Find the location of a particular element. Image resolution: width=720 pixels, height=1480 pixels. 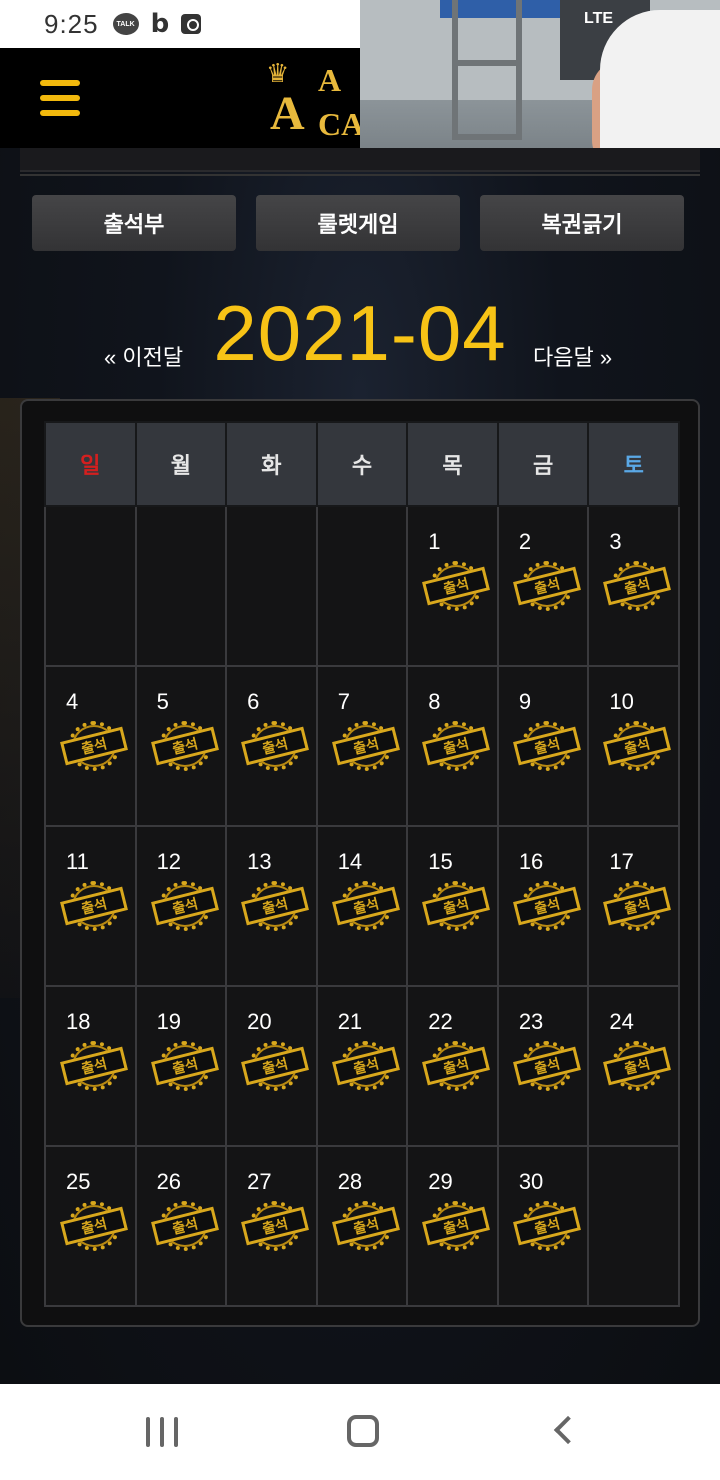

day-number: 2 is located at coordinates (525, 541).